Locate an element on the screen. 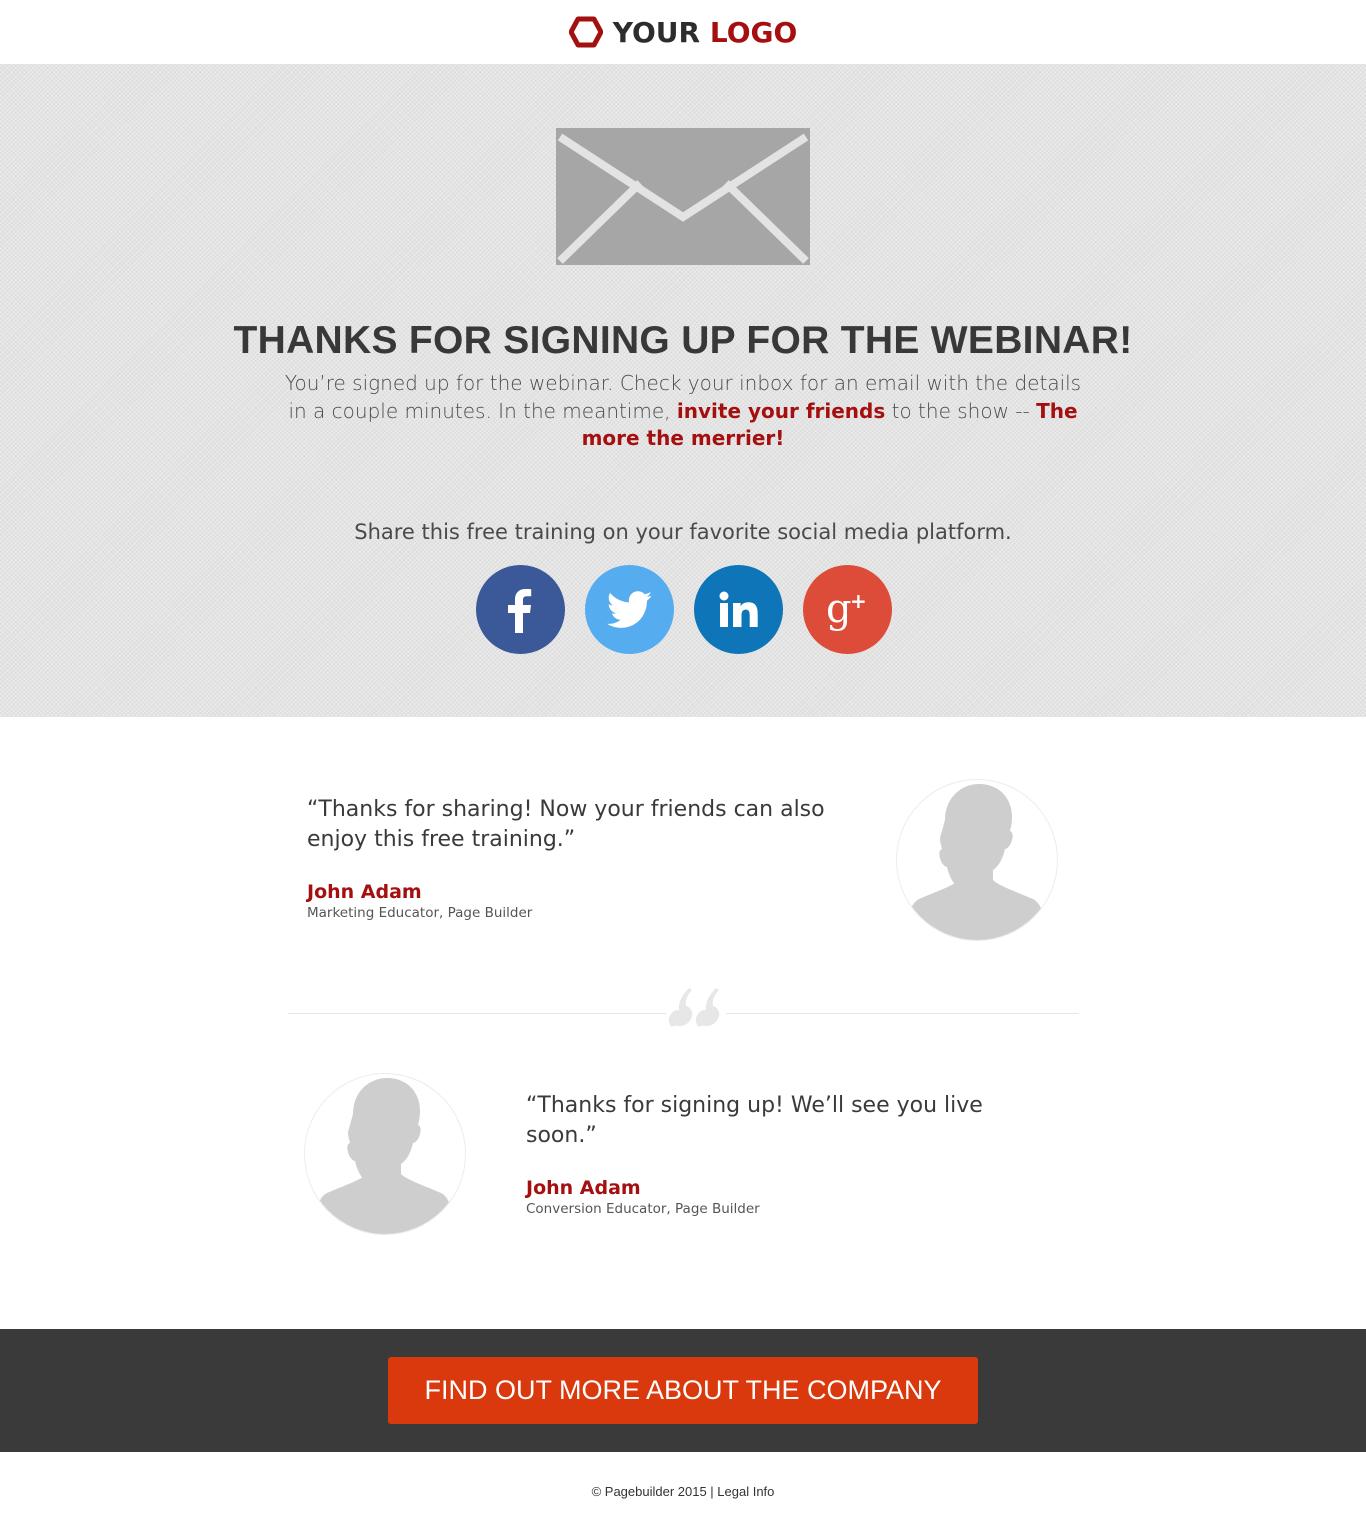 Image resolution: width=1366 pixels, height=1529 pixels. site-footer: © Pagebuilder 2015 | Legal Info is located at coordinates (683, 1491).